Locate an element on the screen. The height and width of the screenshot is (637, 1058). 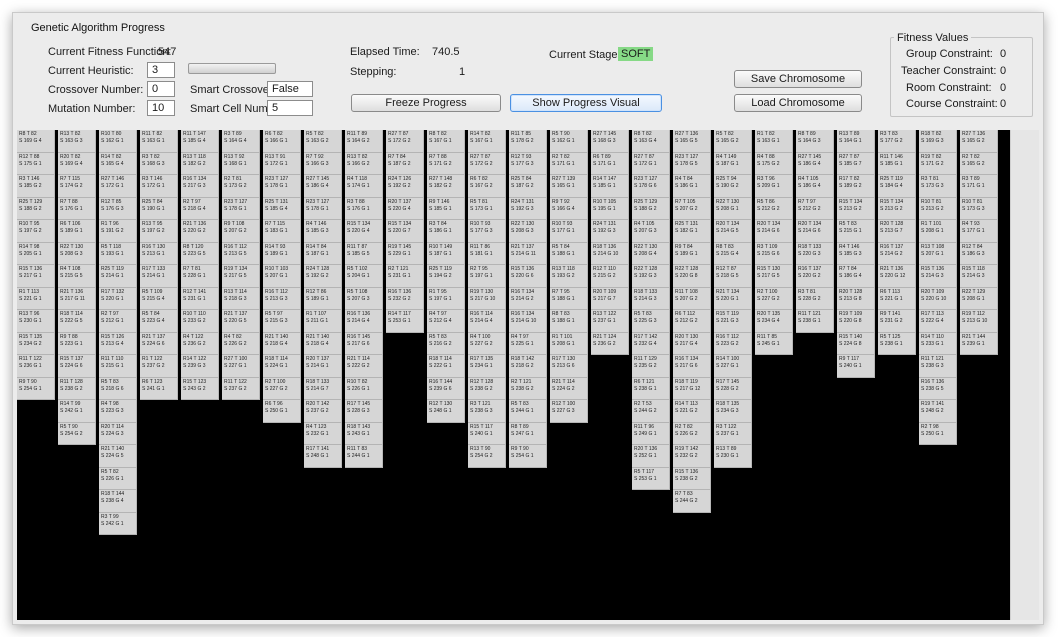
timetable-cell: R8 T 83 S 188 G 1 is located at coordinates (569, 321).